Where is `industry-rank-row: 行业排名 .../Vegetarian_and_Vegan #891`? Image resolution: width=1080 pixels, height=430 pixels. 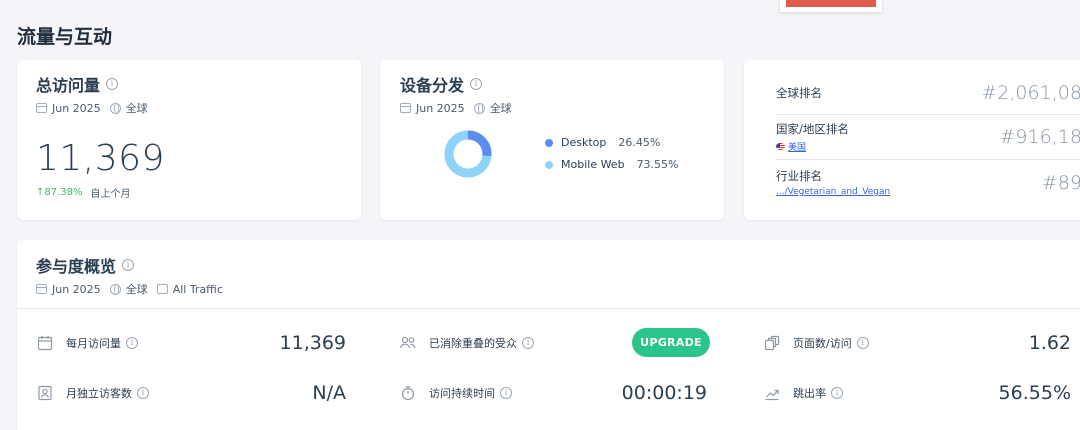 industry-rank-row: 行业排名 .../Vegetarian_and_Vegan #891 is located at coordinates (928, 182).